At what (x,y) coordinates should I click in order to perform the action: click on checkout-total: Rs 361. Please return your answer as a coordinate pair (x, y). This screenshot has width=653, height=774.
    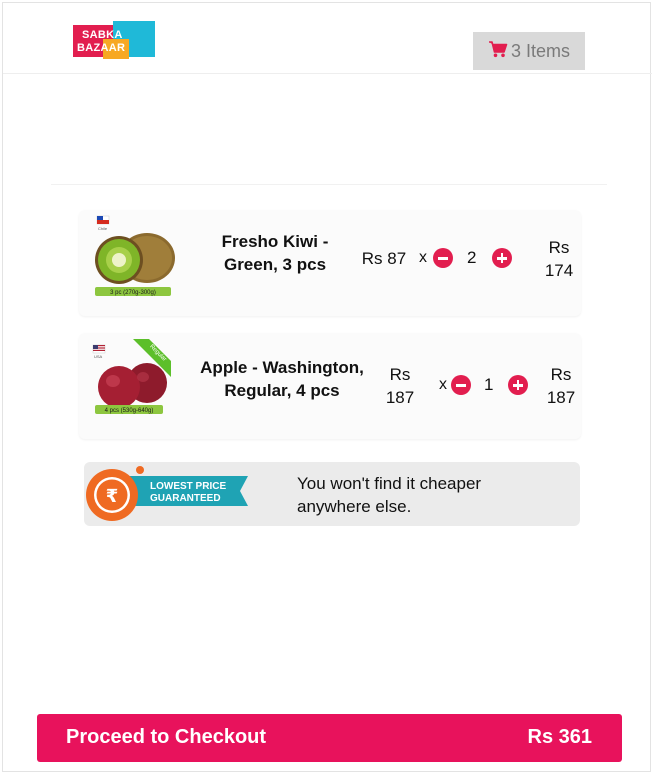
    Looking at the image, I should click on (560, 737).